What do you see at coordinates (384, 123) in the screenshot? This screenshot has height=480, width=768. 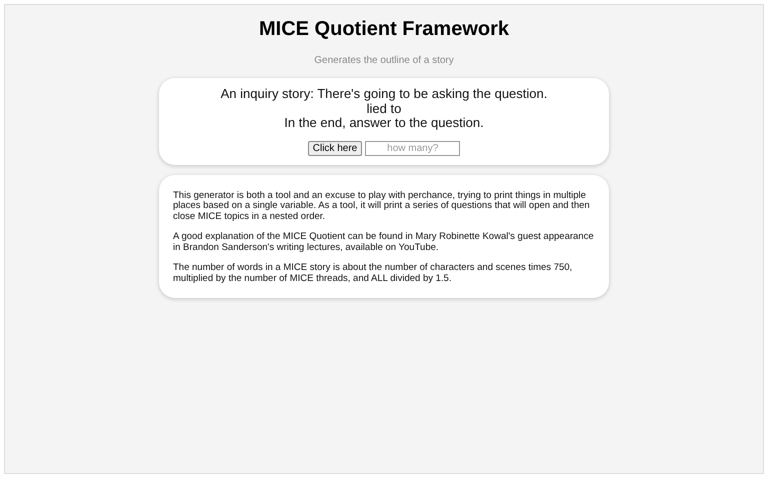 I see `story-line: In the end, answer to the question.` at bounding box center [384, 123].